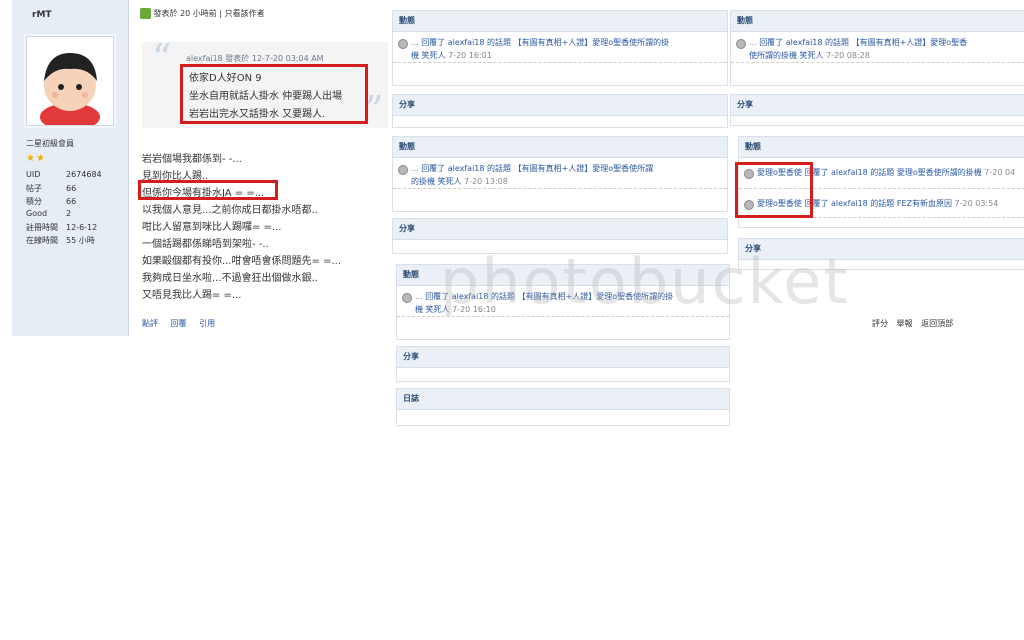 This screenshot has width=1024, height=640. I want to click on feed-text: 回覆了 alexfai18 的話題 FEZ有新血原因, so click(878, 203).